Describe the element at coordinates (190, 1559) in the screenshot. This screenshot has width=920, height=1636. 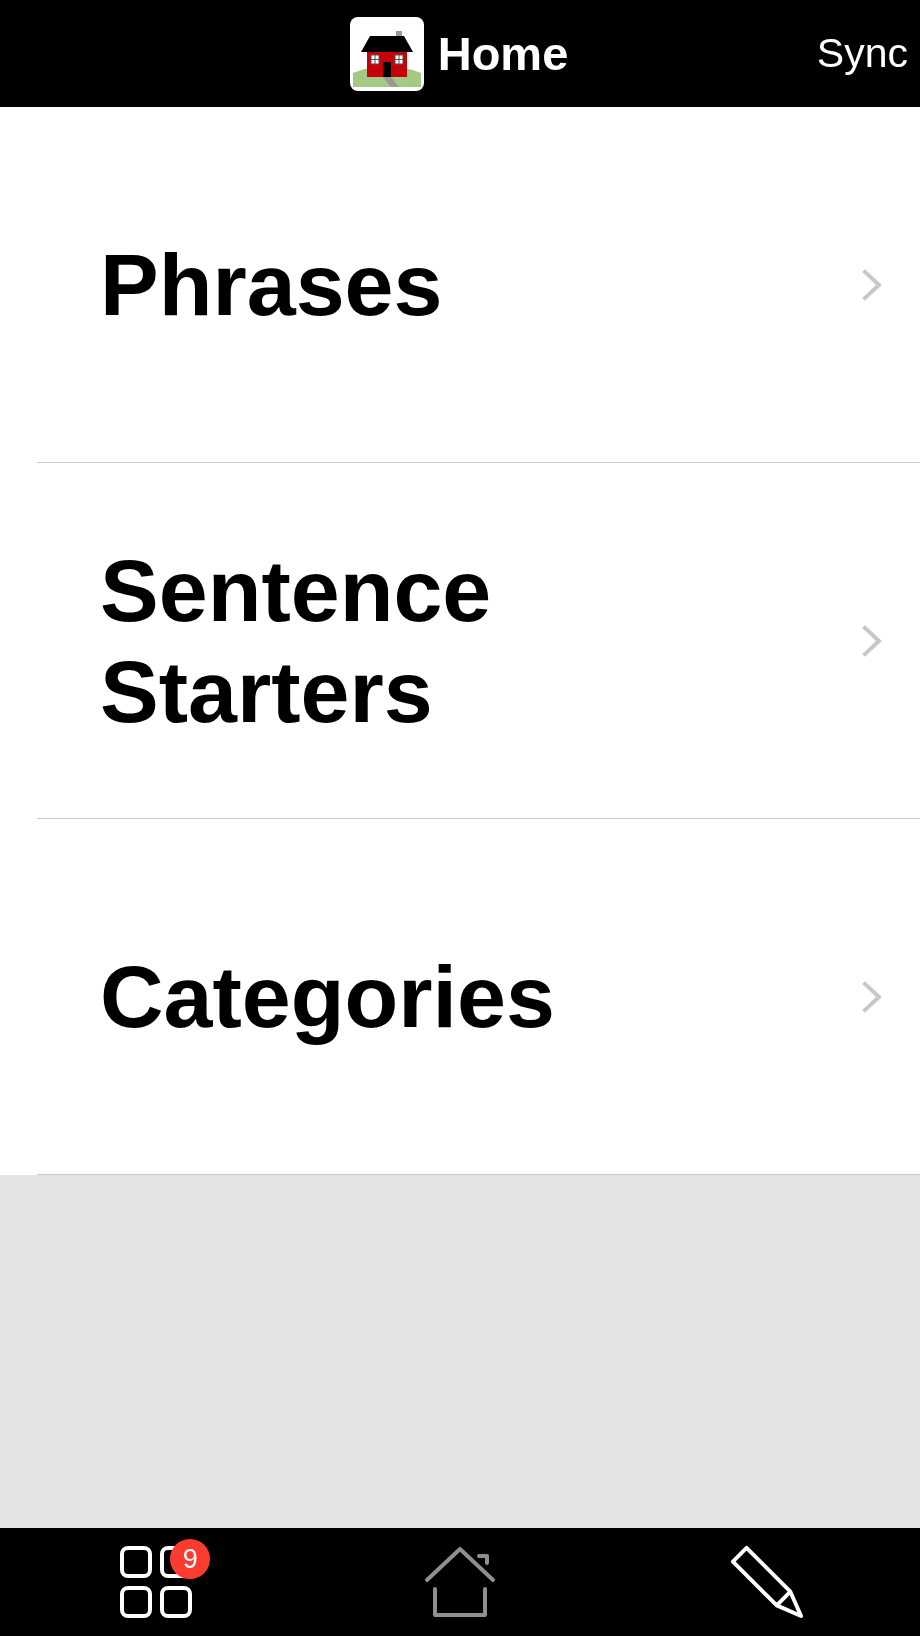
I see `notification-badge: 9` at that location.